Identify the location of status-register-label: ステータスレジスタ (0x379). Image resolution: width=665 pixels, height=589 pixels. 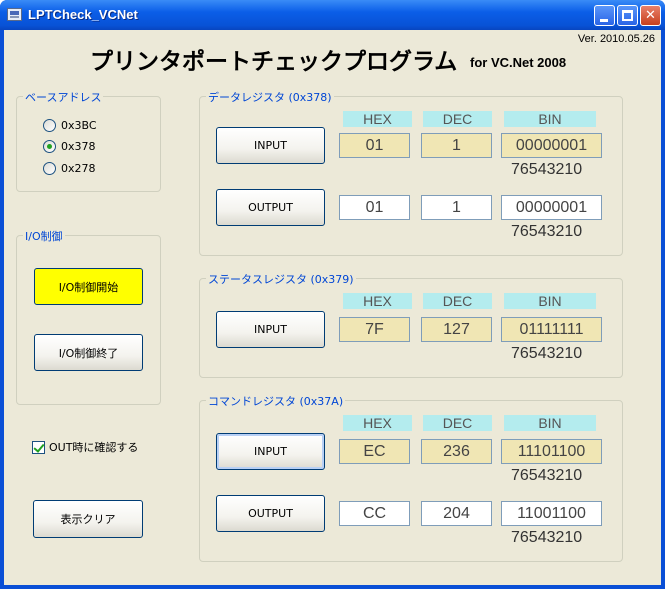
(281, 279).